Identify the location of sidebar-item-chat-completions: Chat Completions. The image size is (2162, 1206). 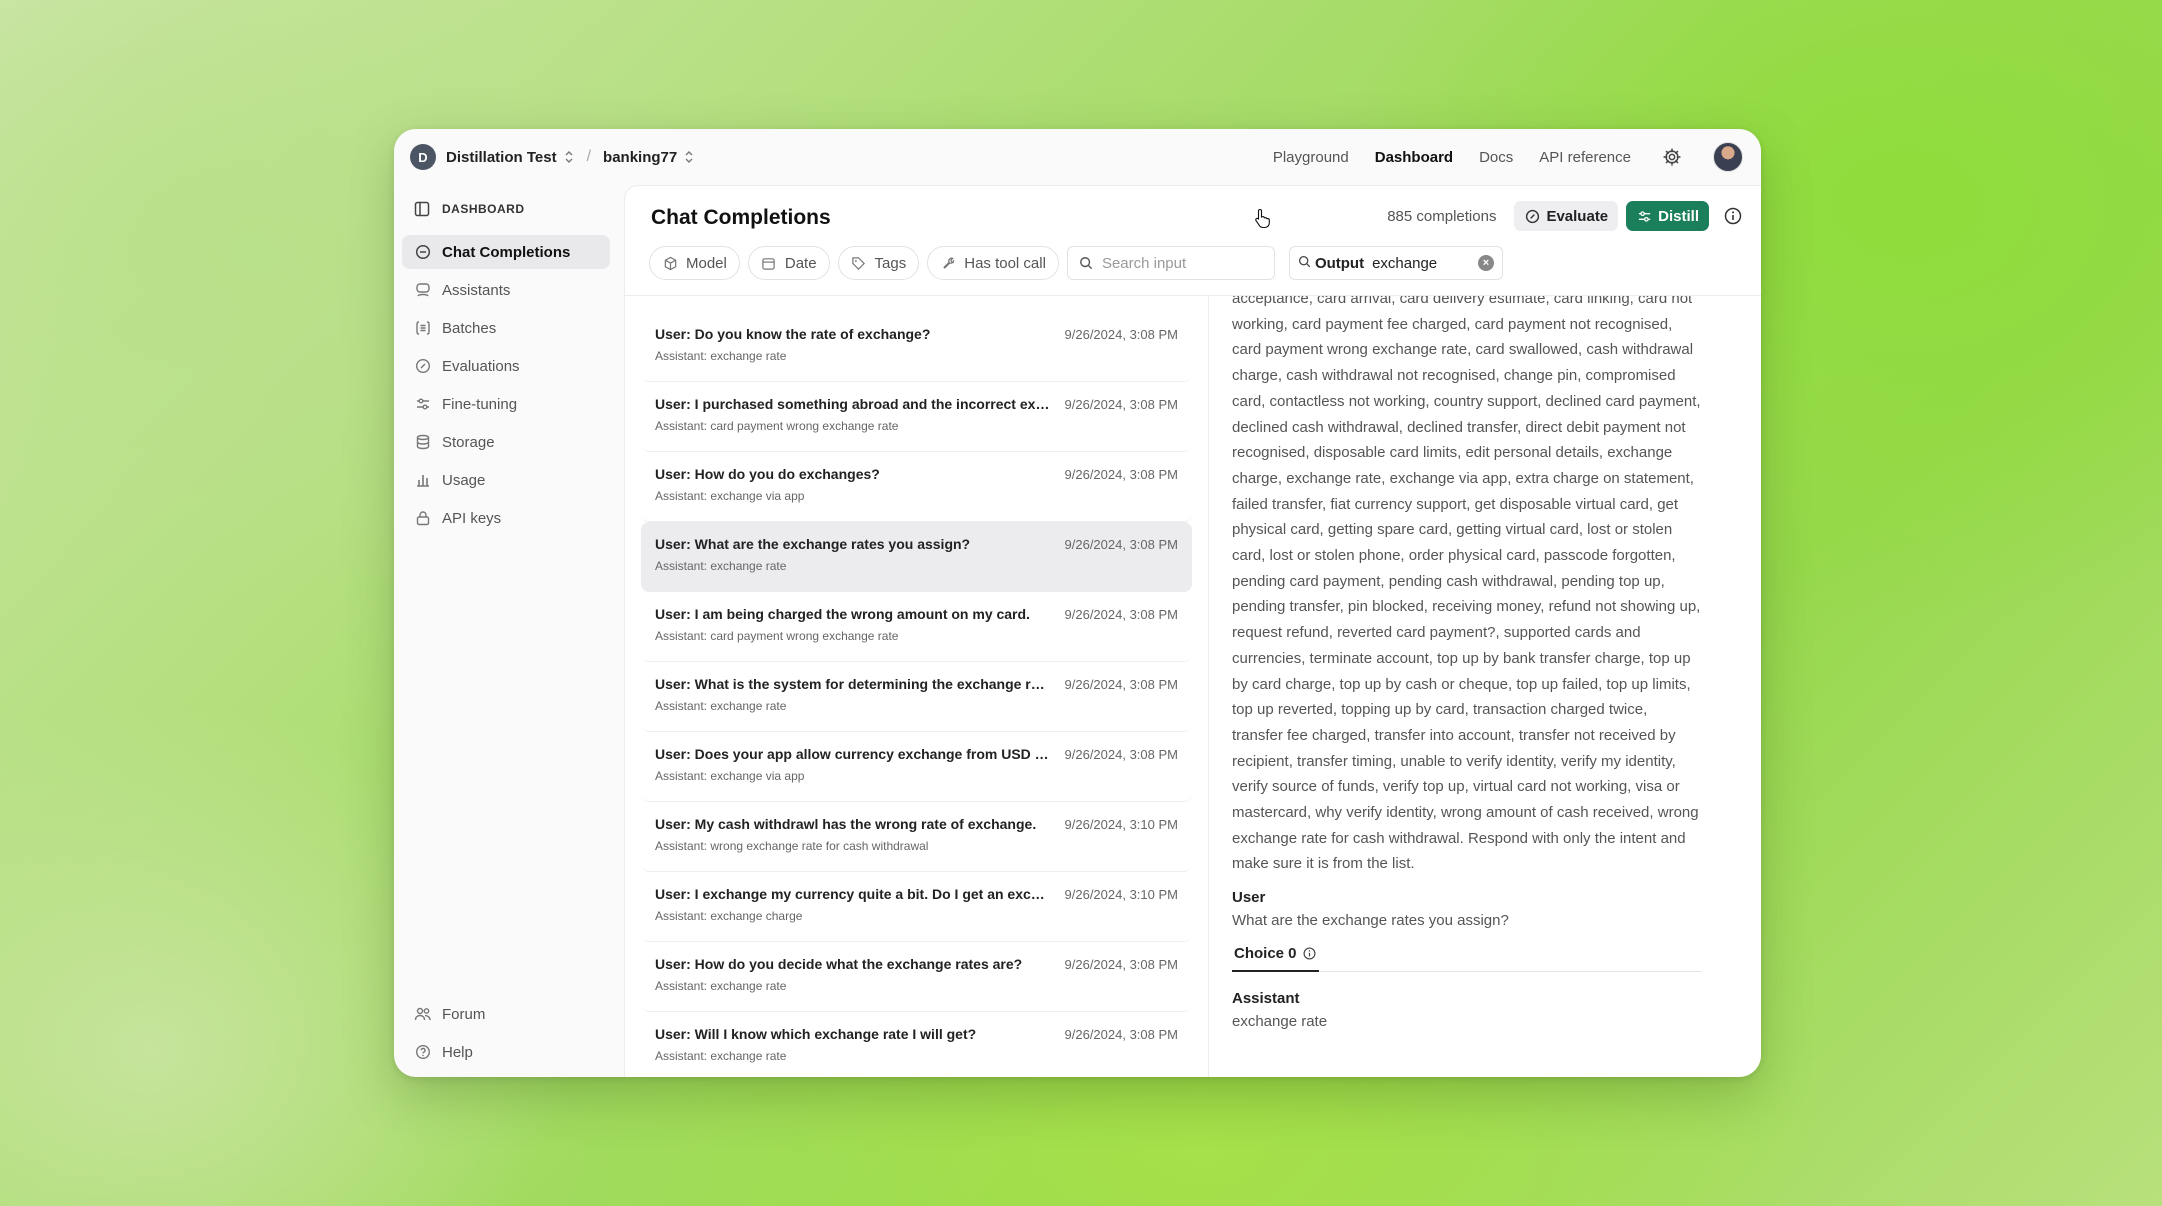
(506, 252).